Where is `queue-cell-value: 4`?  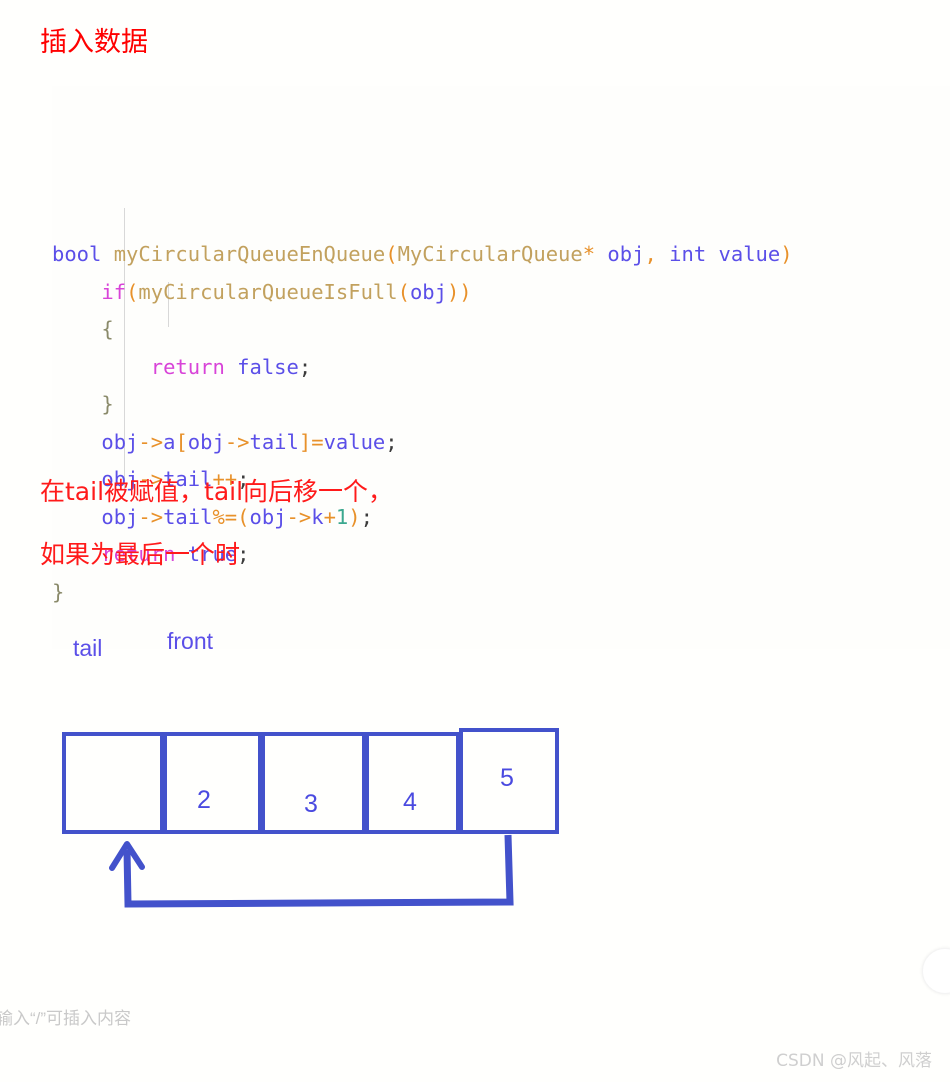 queue-cell-value: 4 is located at coordinates (410, 802).